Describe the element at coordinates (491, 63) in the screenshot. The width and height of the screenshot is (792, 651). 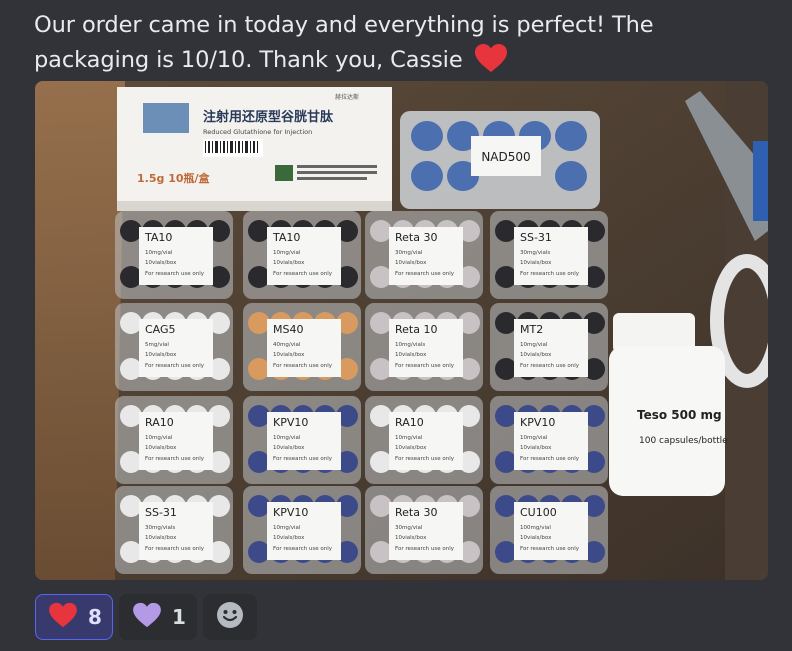
I see `red-heart-emoji-icon` at that location.